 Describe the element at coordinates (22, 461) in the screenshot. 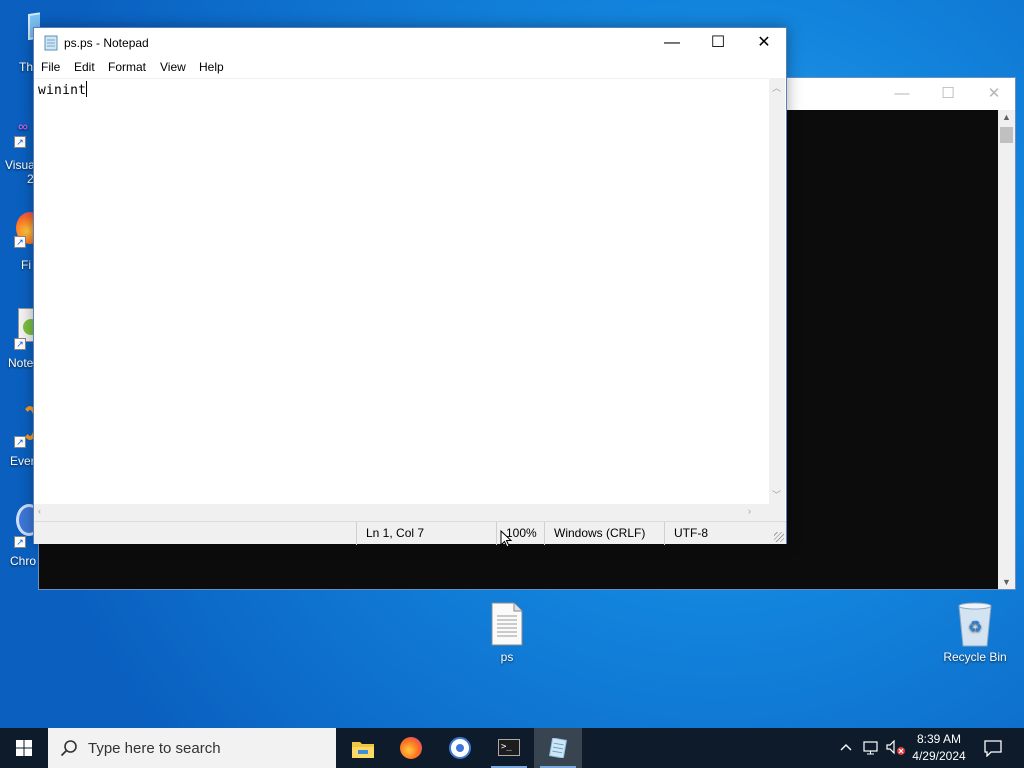

I see `everything-label: Ever` at that location.